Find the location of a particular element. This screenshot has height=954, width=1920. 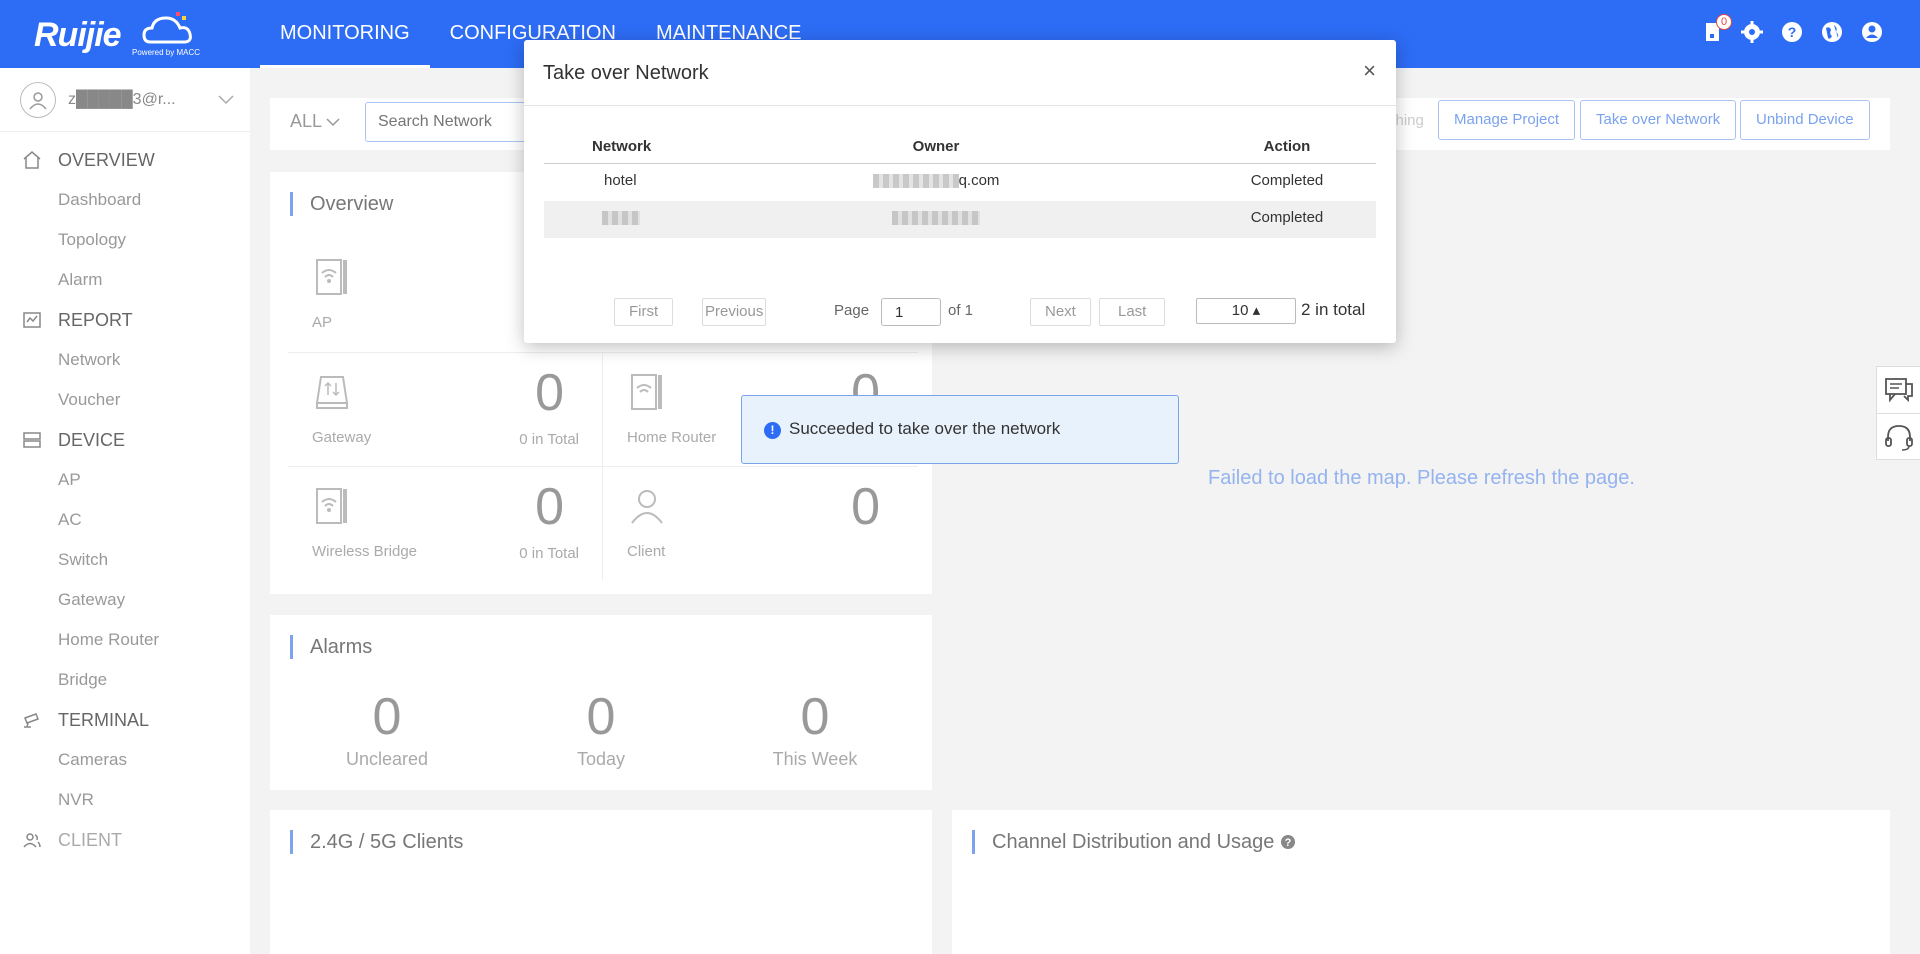

table-header: Network Owner Action is located at coordinates (960, 148).